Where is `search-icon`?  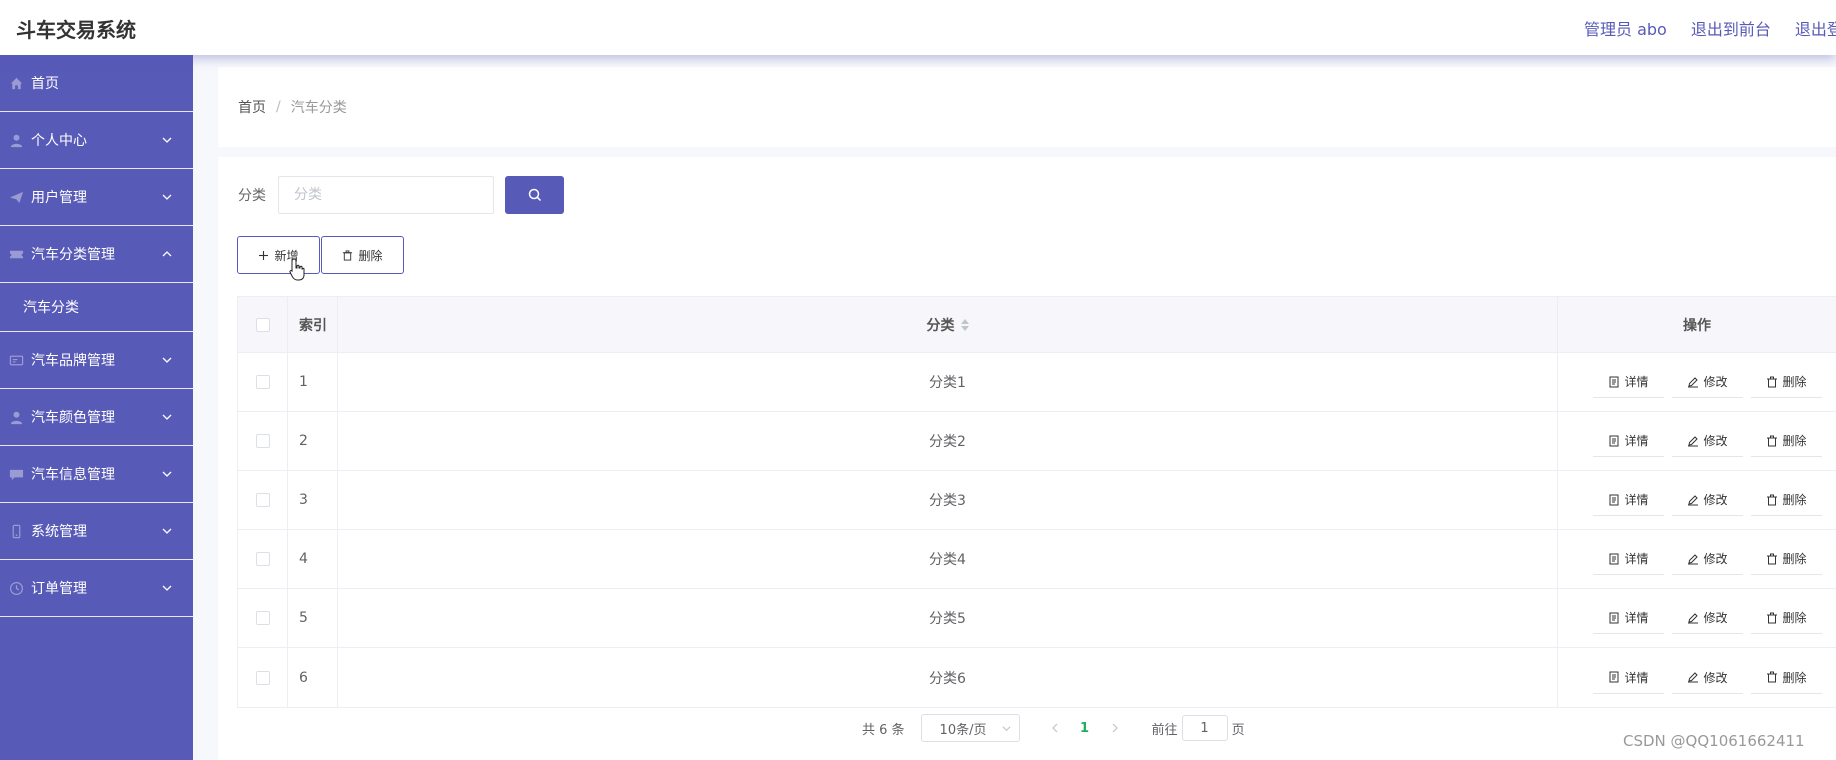
search-icon is located at coordinates (534, 195).